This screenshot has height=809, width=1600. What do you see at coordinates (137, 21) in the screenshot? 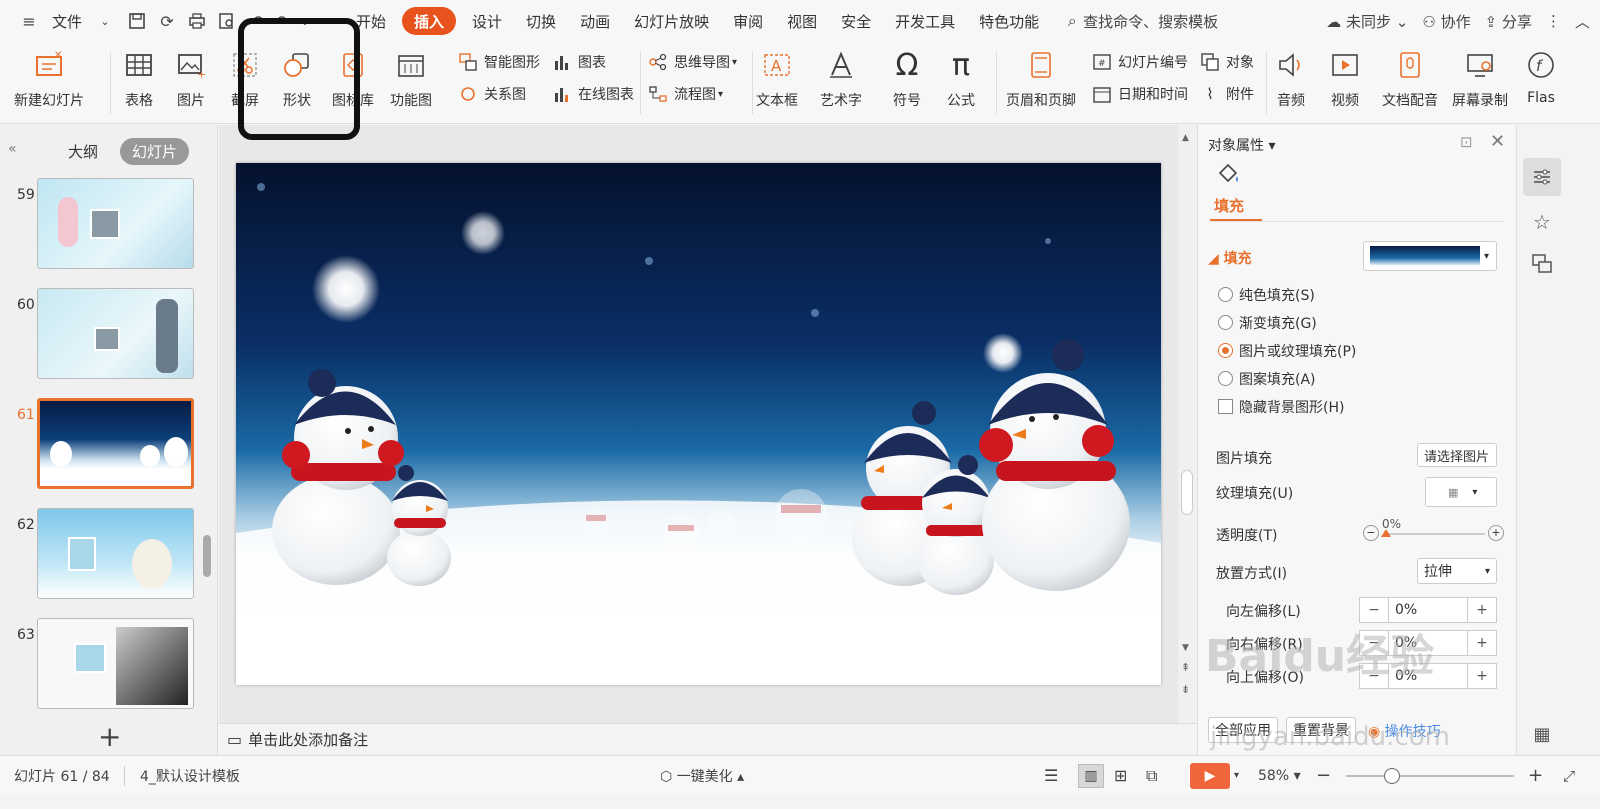
I see `save-icon` at bounding box center [137, 21].